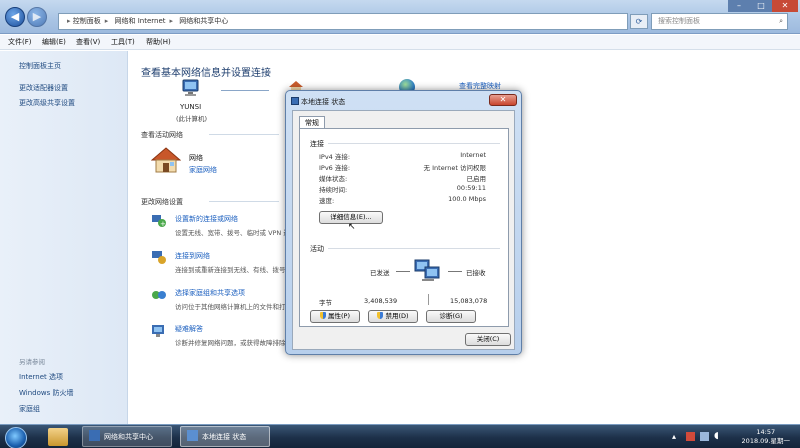 This screenshot has height=448, width=800. I want to click on duration-value: 00:59:11, so click(471, 188).